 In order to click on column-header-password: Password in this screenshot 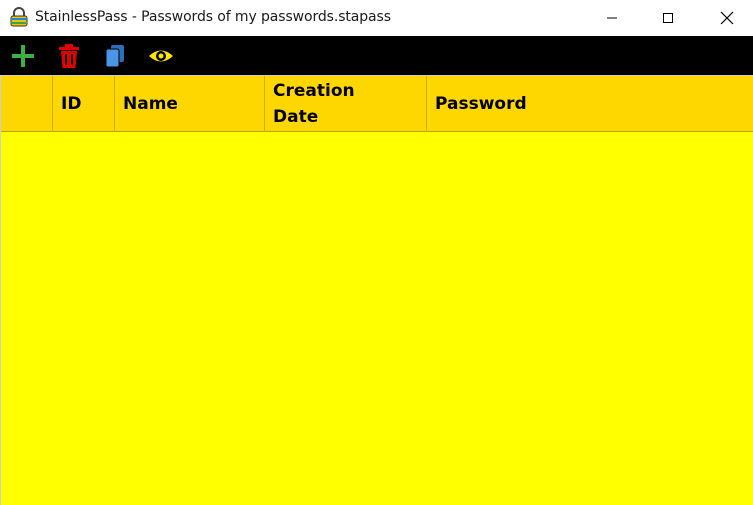, I will do `click(590, 104)`.